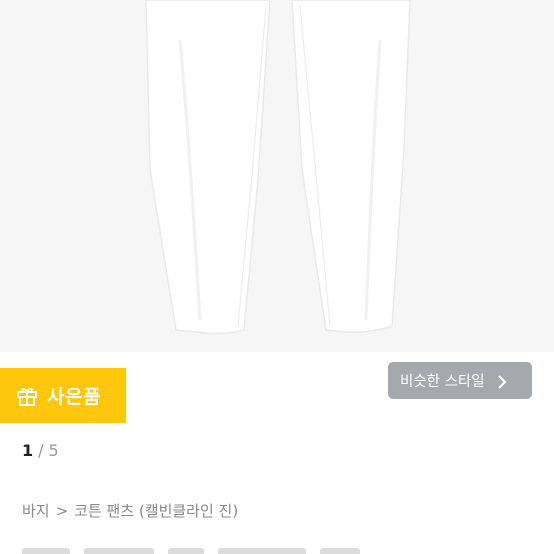  Describe the element at coordinates (36, 511) in the screenshot. I see `breadcrumb-category: 바지` at that location.